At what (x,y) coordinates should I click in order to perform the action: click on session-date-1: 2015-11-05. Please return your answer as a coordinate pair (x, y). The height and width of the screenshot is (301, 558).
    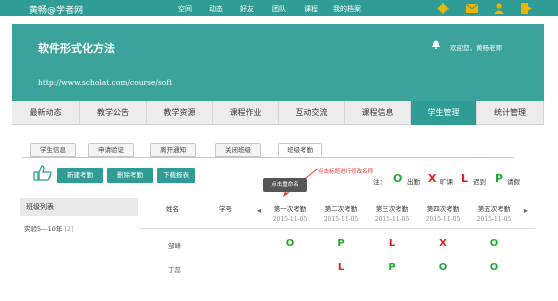
    Looking at the image, I should click on (290, 219).